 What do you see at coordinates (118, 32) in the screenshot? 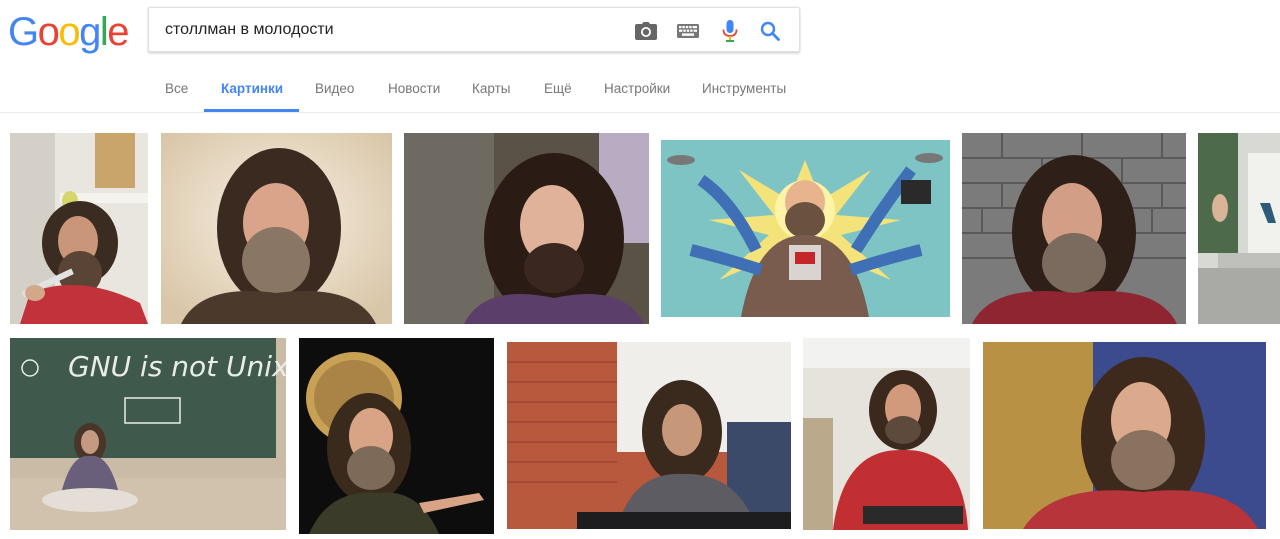
I see `logo-letter: e` at bounding box center [118, 32].